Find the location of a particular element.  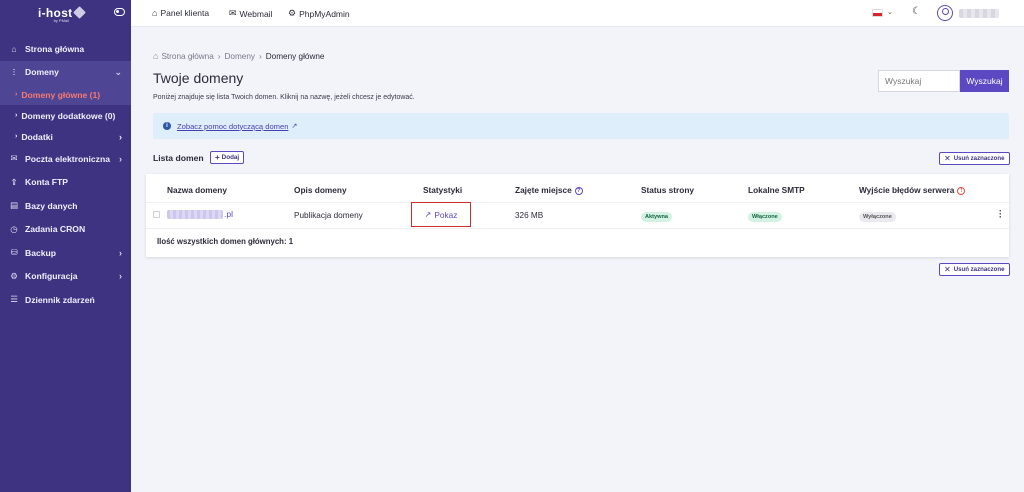

help-icon: ? is located at coordinates (578, 191).